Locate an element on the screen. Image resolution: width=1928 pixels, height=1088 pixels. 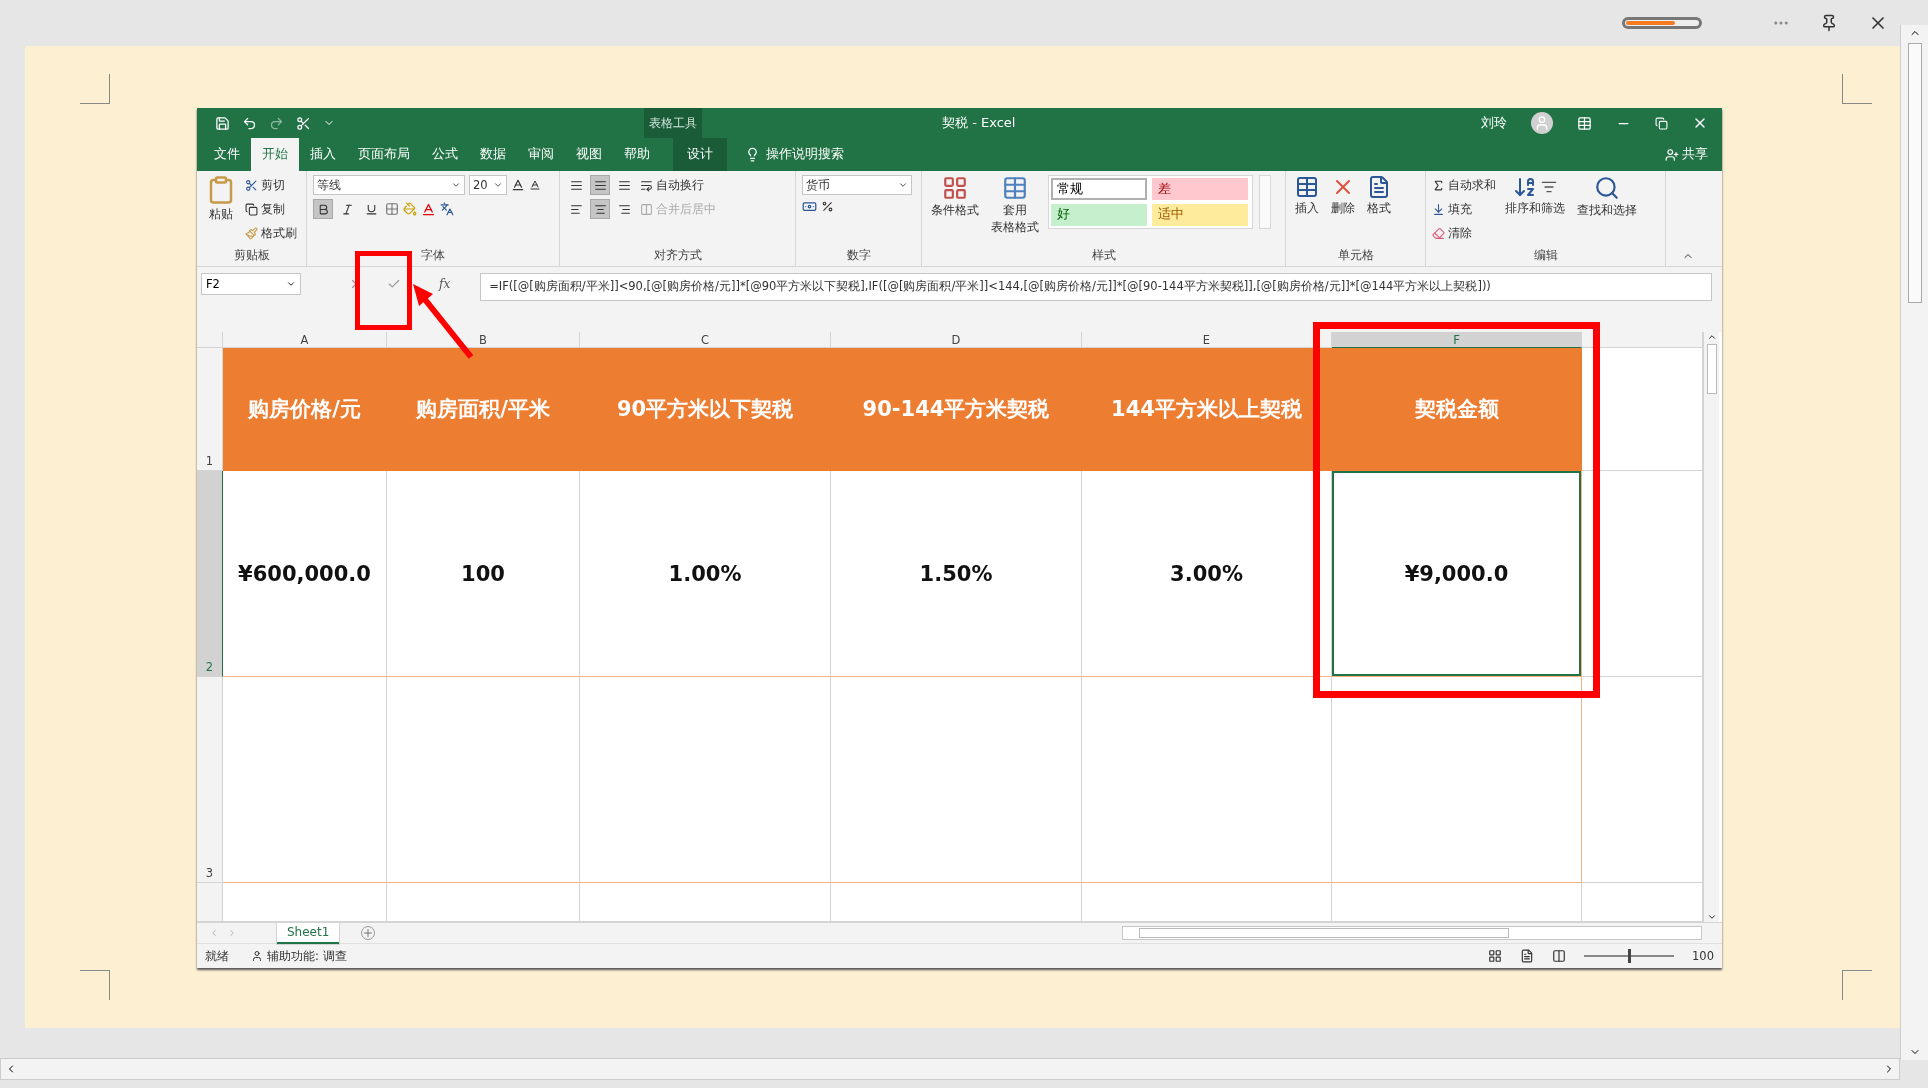
sheet-tab: Sheet1 is located at coordinates (308, 933).